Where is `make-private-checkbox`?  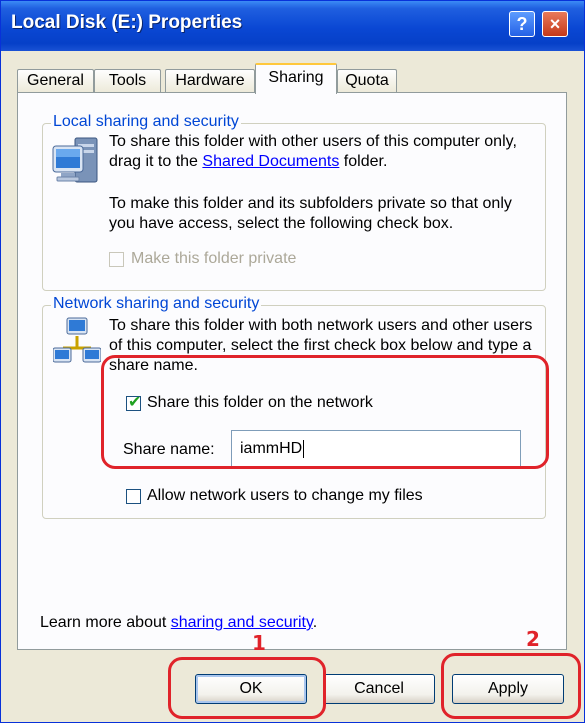
make-private-checkbox is located at coordinates (116, 259).